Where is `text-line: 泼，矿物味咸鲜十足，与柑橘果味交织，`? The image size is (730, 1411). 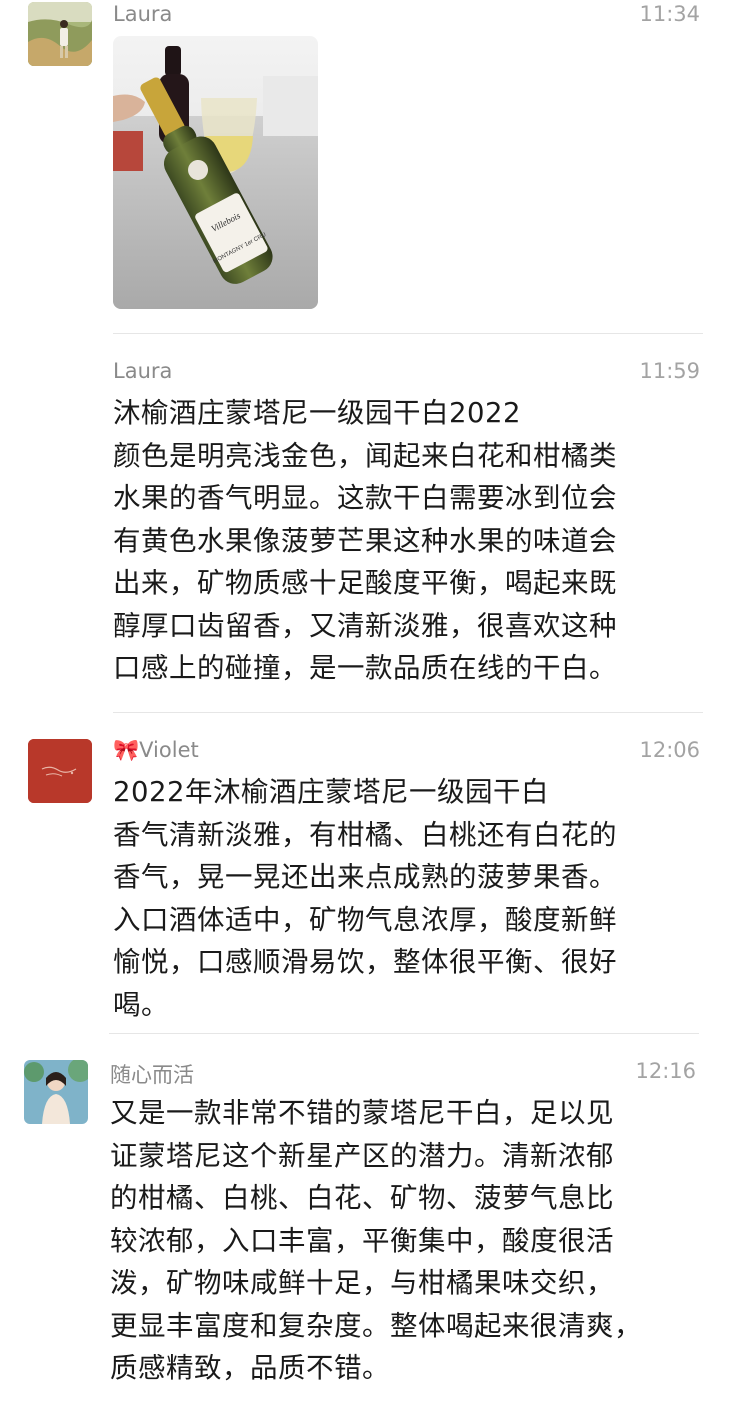 text-line: 泼，矿物味咸鲜十足，与柑橘果味交织， is located at coordinates (362, 1283).